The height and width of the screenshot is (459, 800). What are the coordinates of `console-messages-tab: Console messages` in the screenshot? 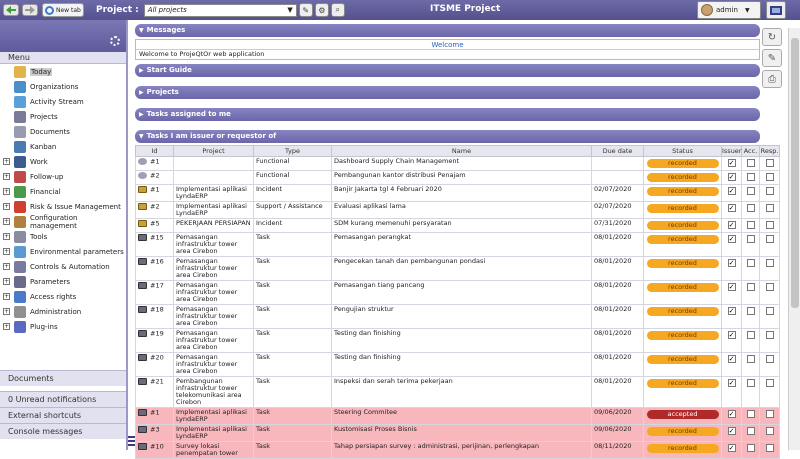 It's located at (63, 431).